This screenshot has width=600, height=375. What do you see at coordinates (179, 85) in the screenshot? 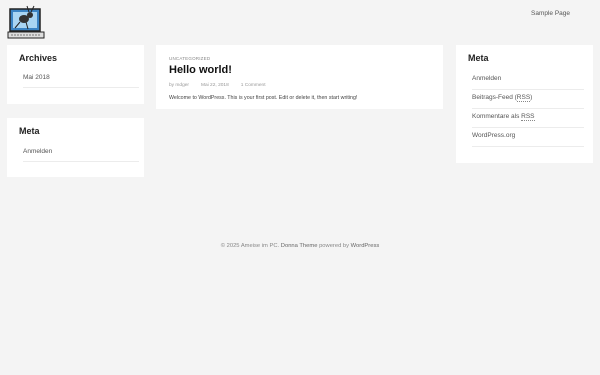
I see `post-author-link: by mdger` at bounding box center [179, 85].